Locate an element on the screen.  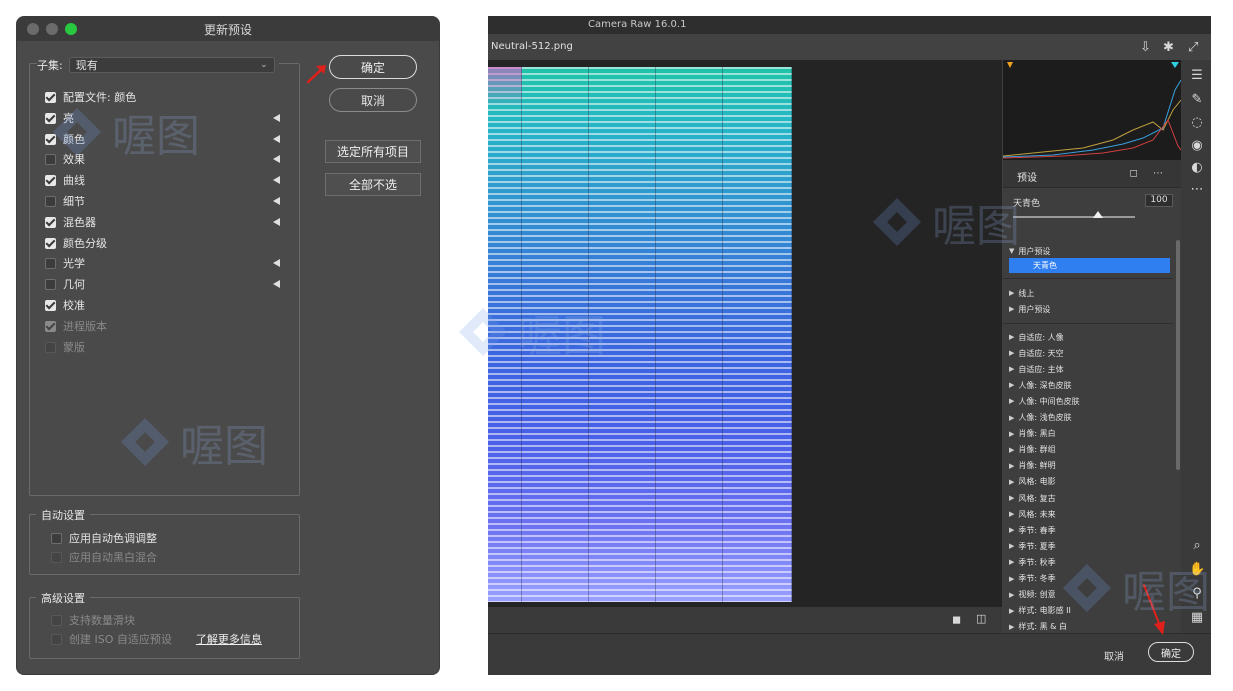
cr-ok-button: 确定 is located at coordinates (1171, 652).